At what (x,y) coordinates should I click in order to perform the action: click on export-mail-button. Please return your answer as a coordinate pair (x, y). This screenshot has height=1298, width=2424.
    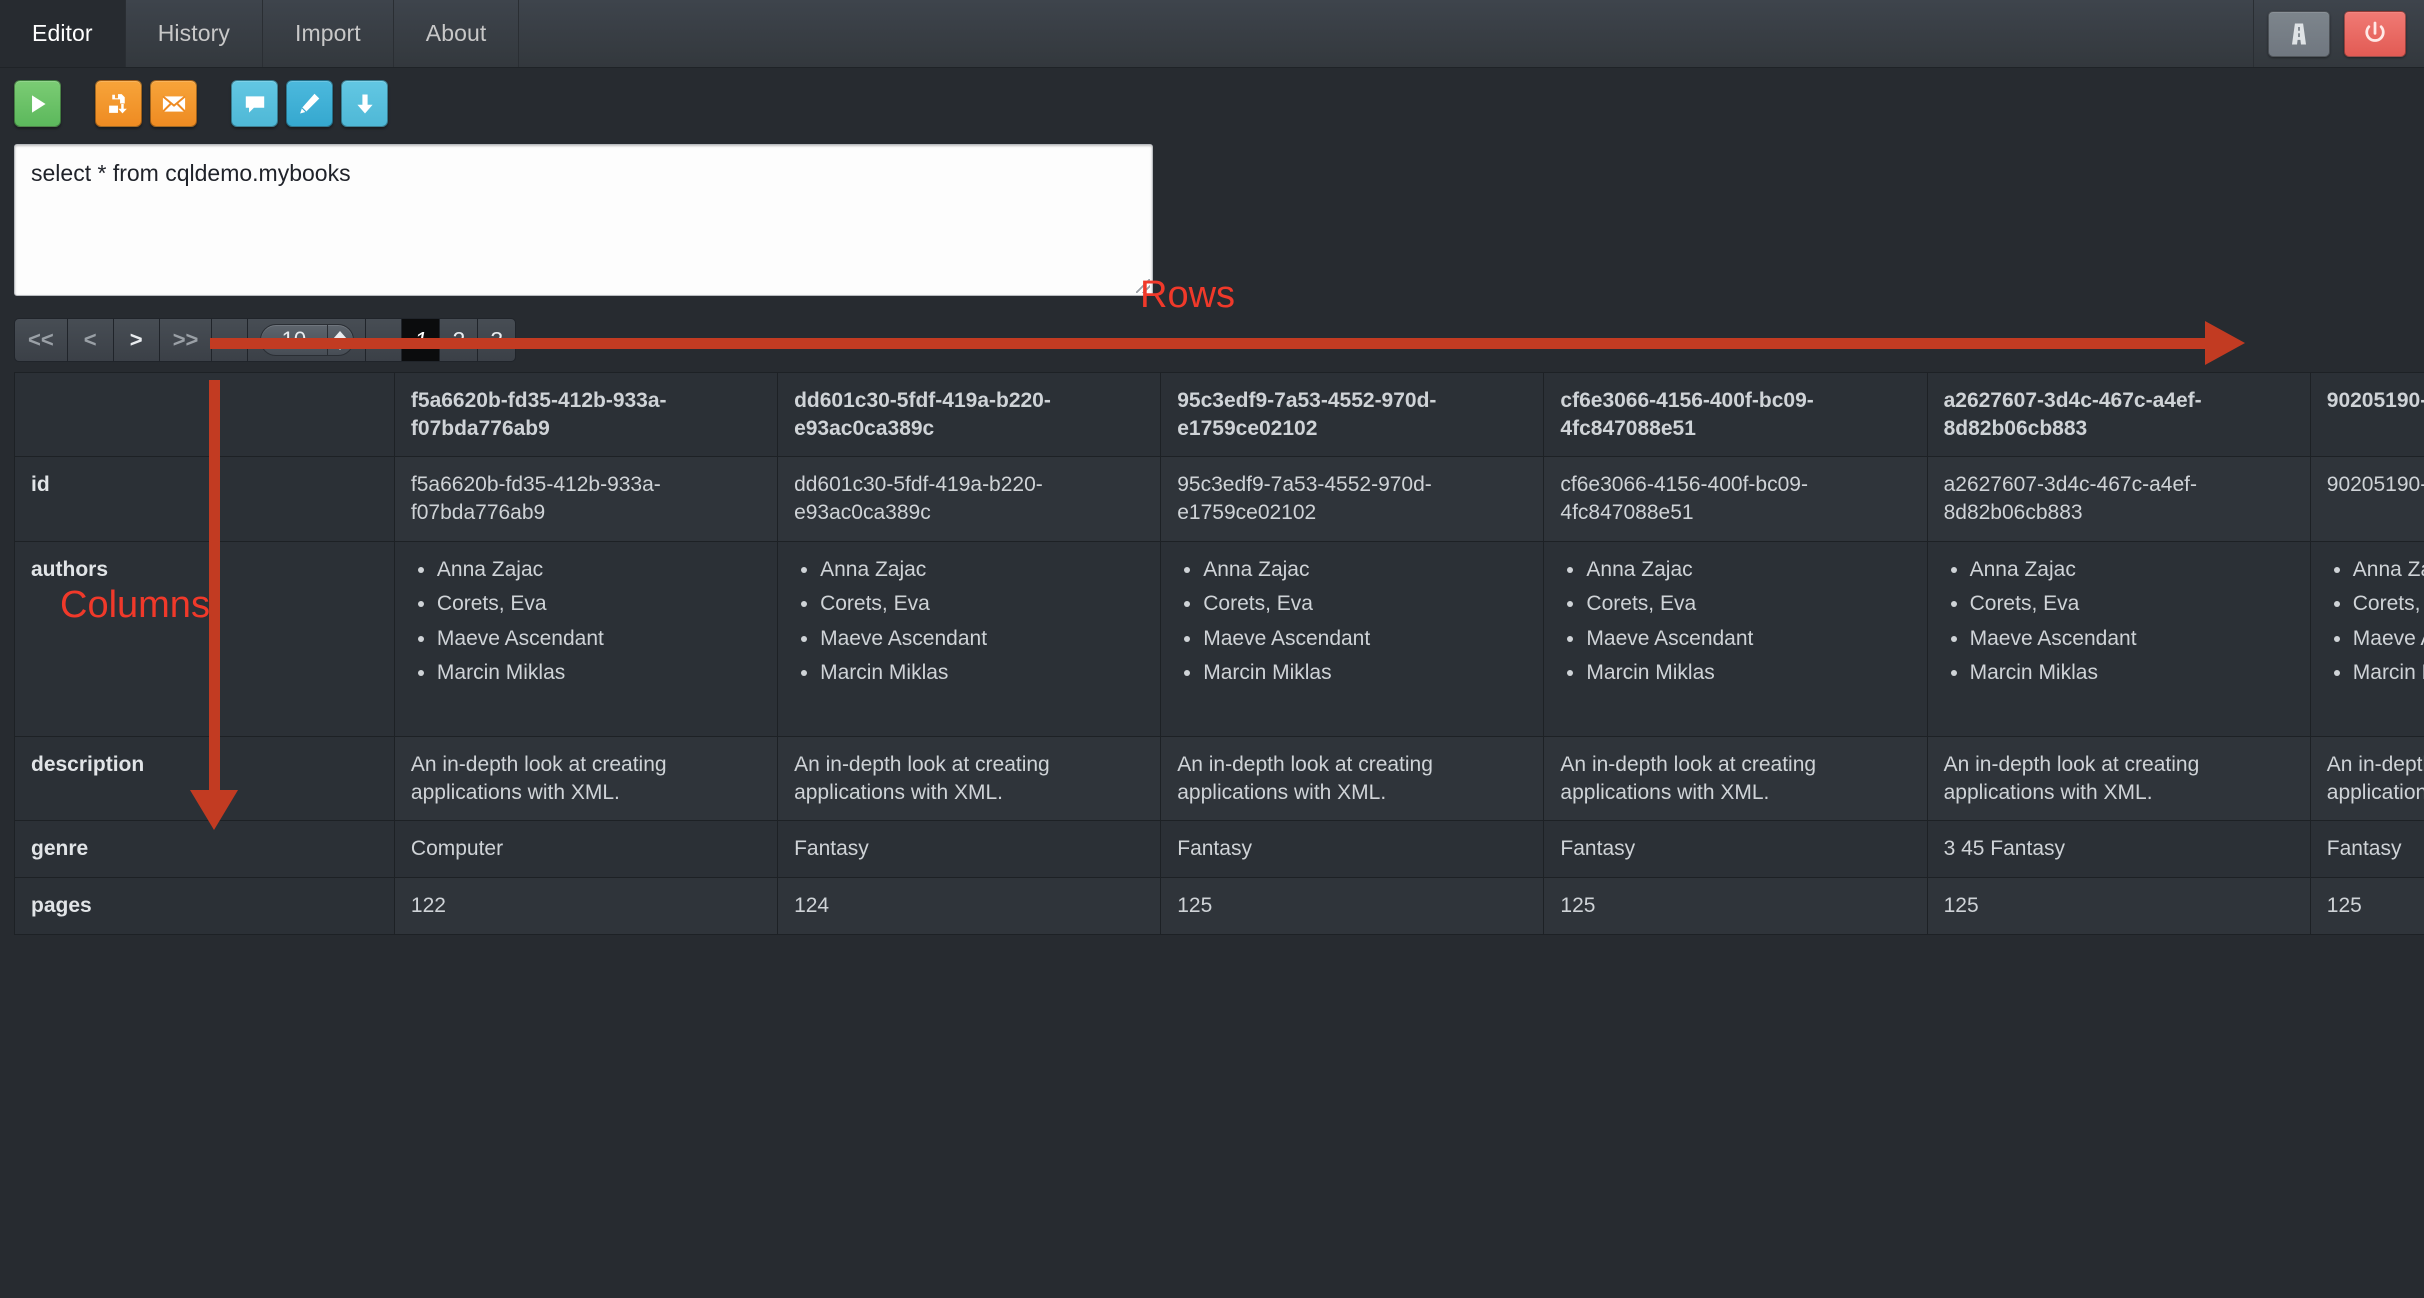
    Looking at the image, I should click on (173, 103).